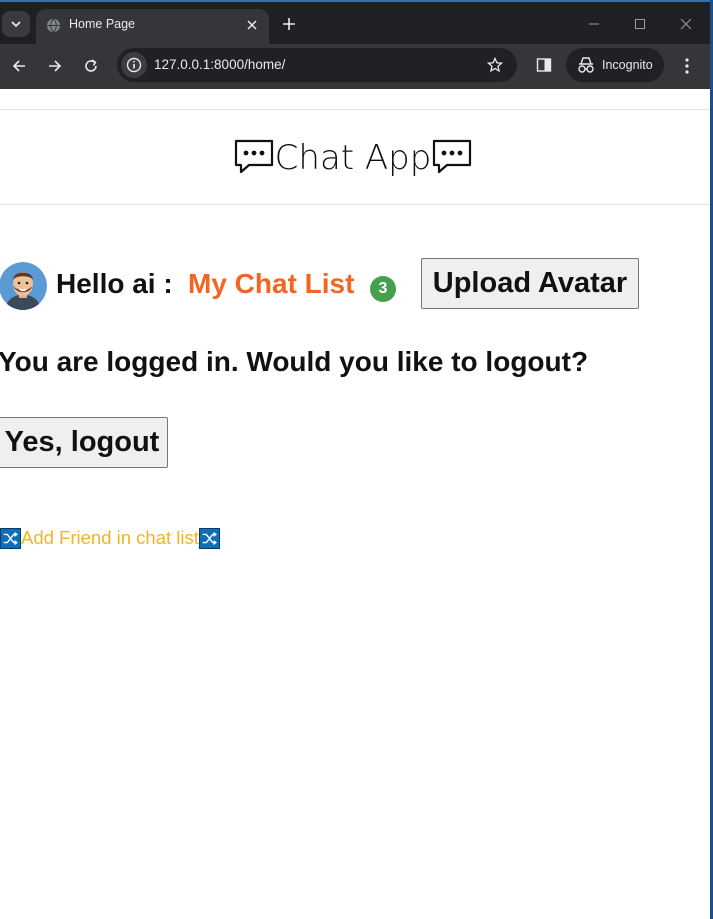  What do you see at coordinates (355, 22) in the screenshot?
I see `browser-tabstrip: Home Page` at bounding box center [355, 22].